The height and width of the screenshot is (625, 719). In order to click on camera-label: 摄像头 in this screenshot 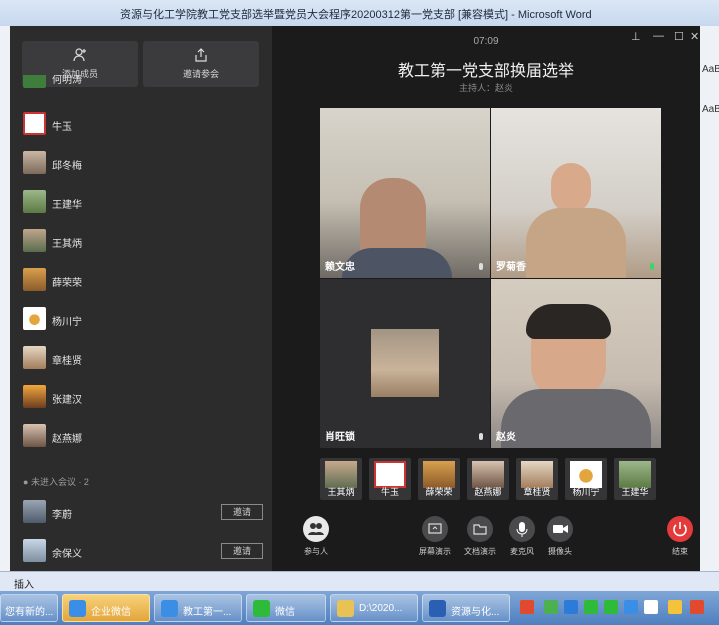, I will do `click(560, 551)`.